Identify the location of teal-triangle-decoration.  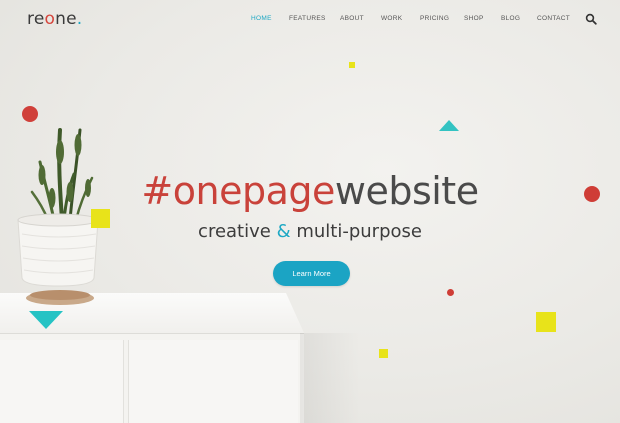
(449, 125).